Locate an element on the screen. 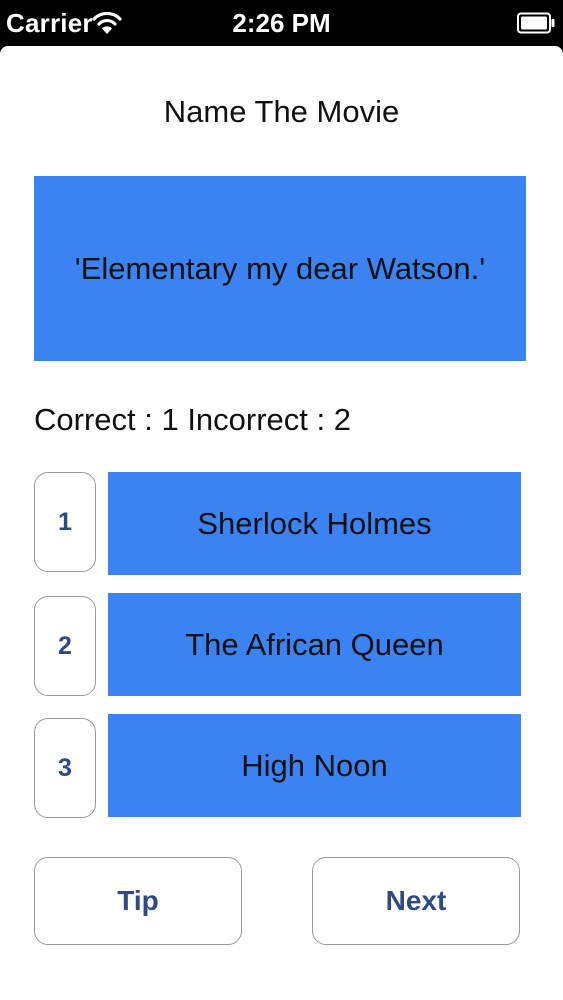 This screenshot has height=1000, width=563. choice-2-number-button: 2 is located at coordinates (65, 646).